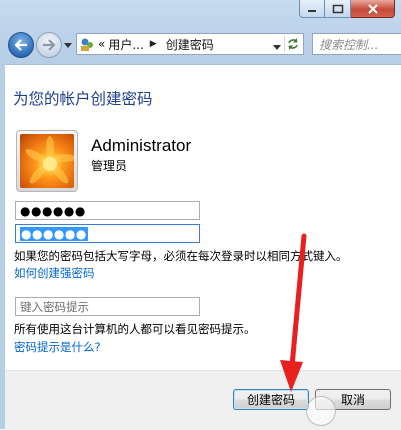 The image size is (401, 430). Describe the element at coordinates (54, 306) in the screenshot. I see `password-hint-placeholder: 键入密码提示` at that location.